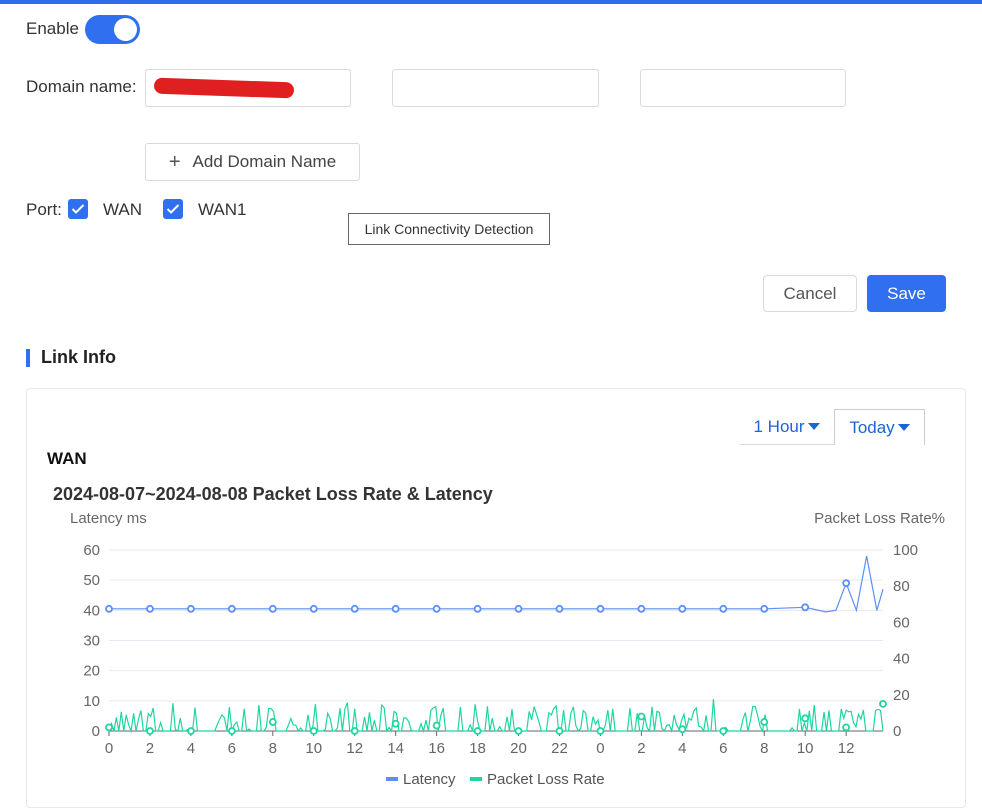 The width and height of the screenshot is (982, 808). Describe the element at coordinates (897, 731) in the screenshot. I see `y2-tick-label: 0` at that location.